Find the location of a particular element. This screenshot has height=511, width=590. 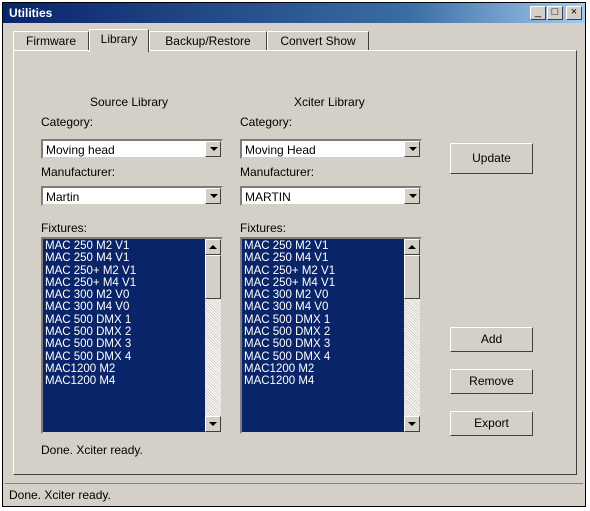

source-library-heading: Source Library is located at coordinates (129, 102).